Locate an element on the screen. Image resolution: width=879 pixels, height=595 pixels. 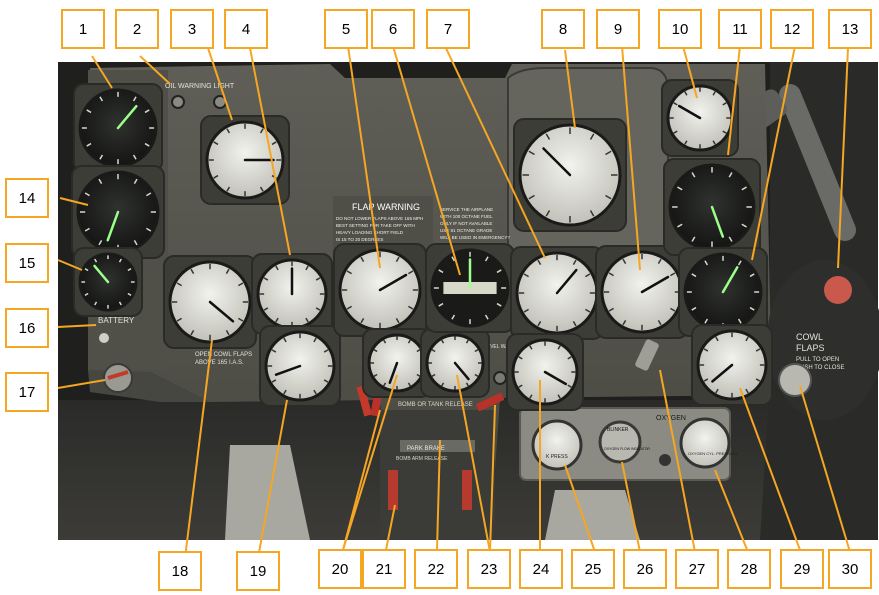
oxygen-cyl-pressure-gauge is located at coordinates (705, 443).